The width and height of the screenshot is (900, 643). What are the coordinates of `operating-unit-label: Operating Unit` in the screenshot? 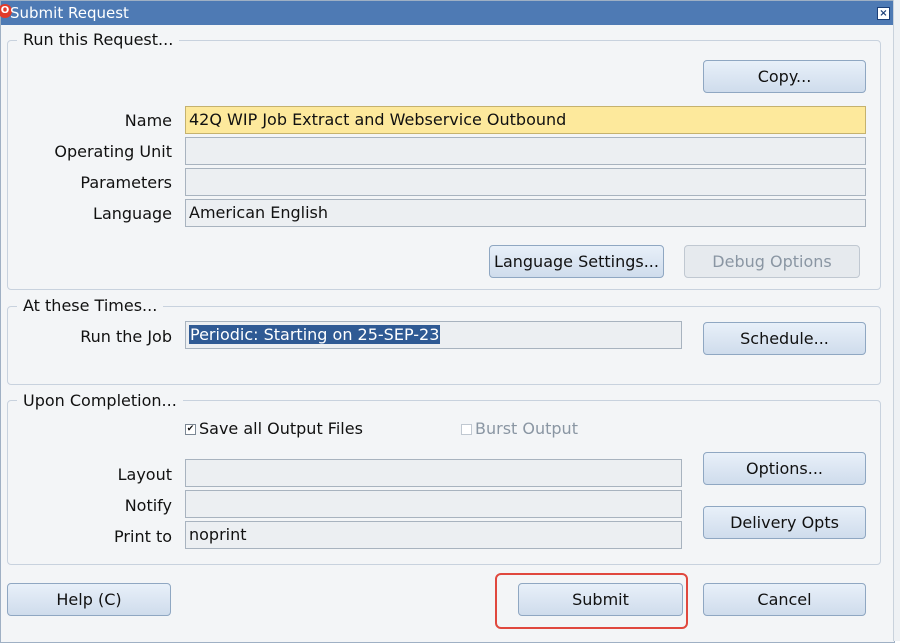 It's located at (113, 151).